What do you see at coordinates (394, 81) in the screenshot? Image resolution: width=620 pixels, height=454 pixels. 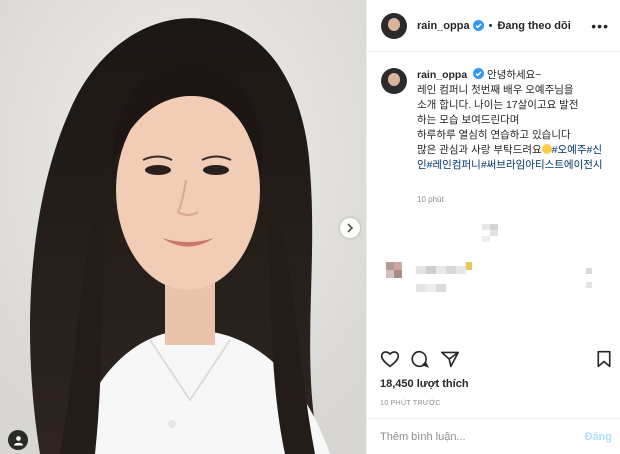 I see `caption-avatar` at bounding box center [394, 81].